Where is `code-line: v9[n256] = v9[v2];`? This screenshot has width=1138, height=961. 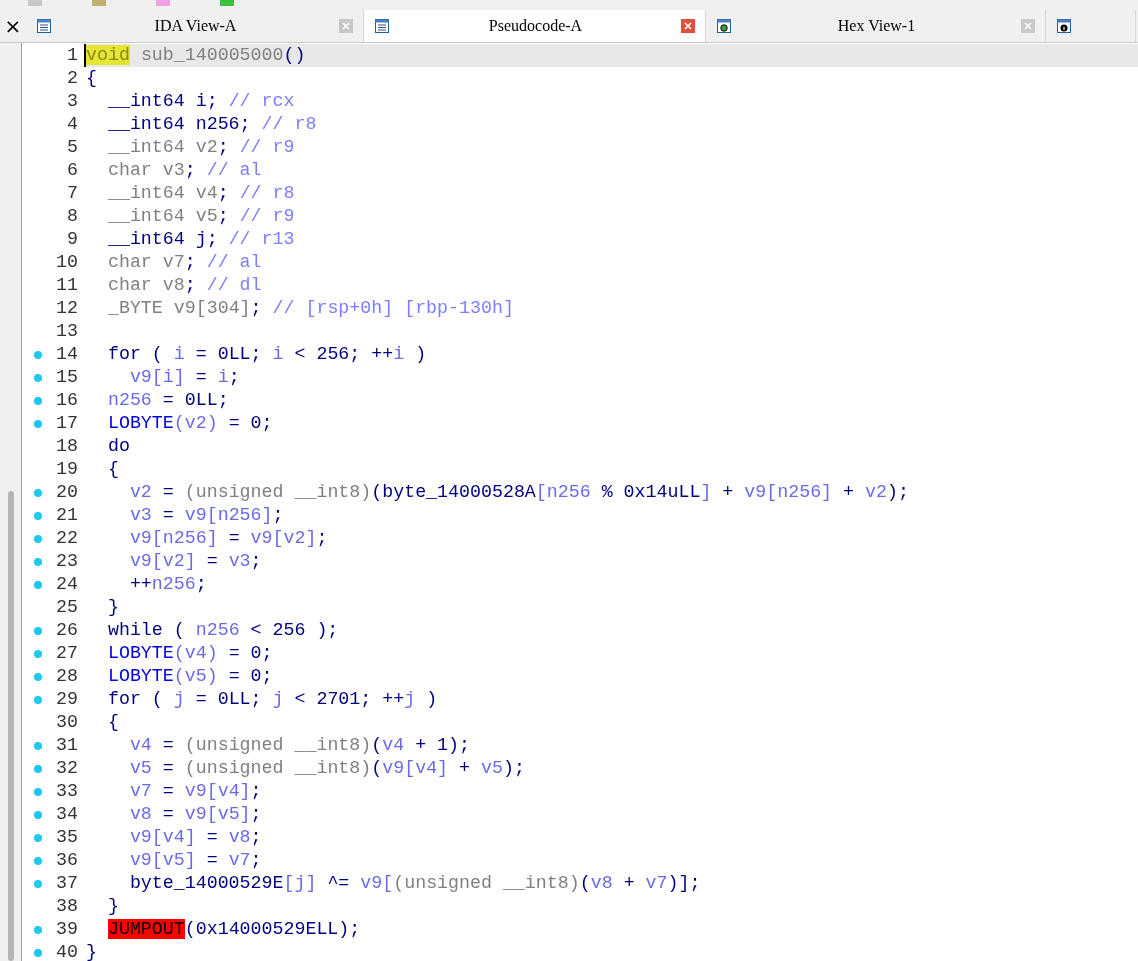 code-line: v9[n256] = v9[v2]; is located at coordinates (228, 538).